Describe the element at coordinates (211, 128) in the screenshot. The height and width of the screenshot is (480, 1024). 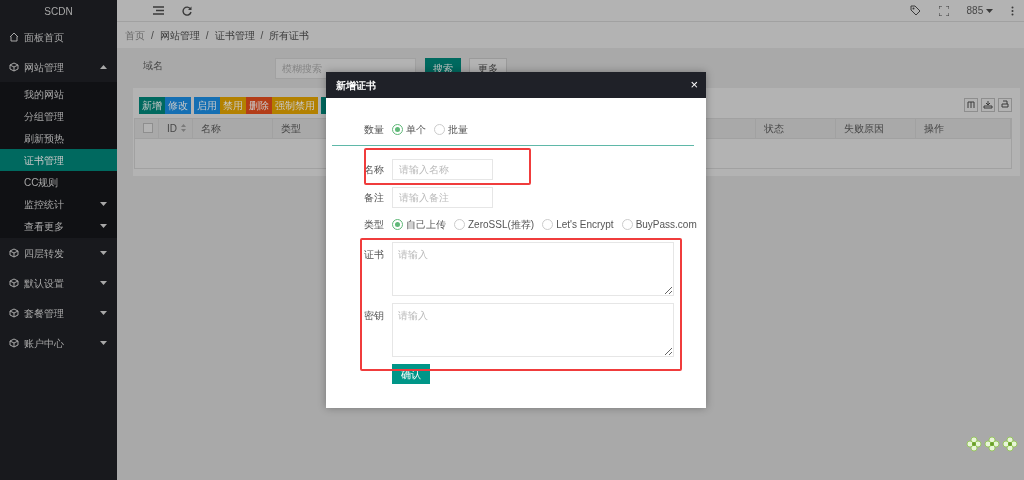
I see `column-header: 名称` at that location.